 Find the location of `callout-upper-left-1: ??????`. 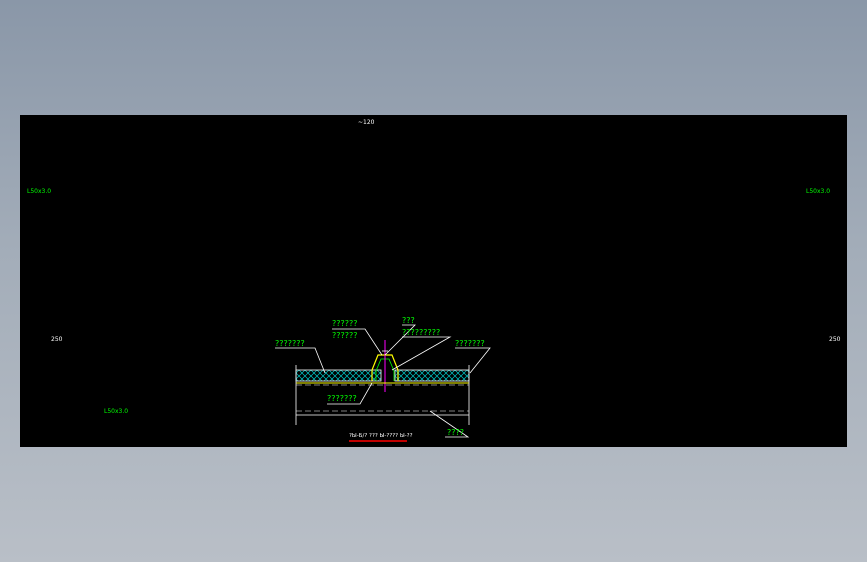

callout-upper-left-1: ?????? is located at coordinates (344, 323).